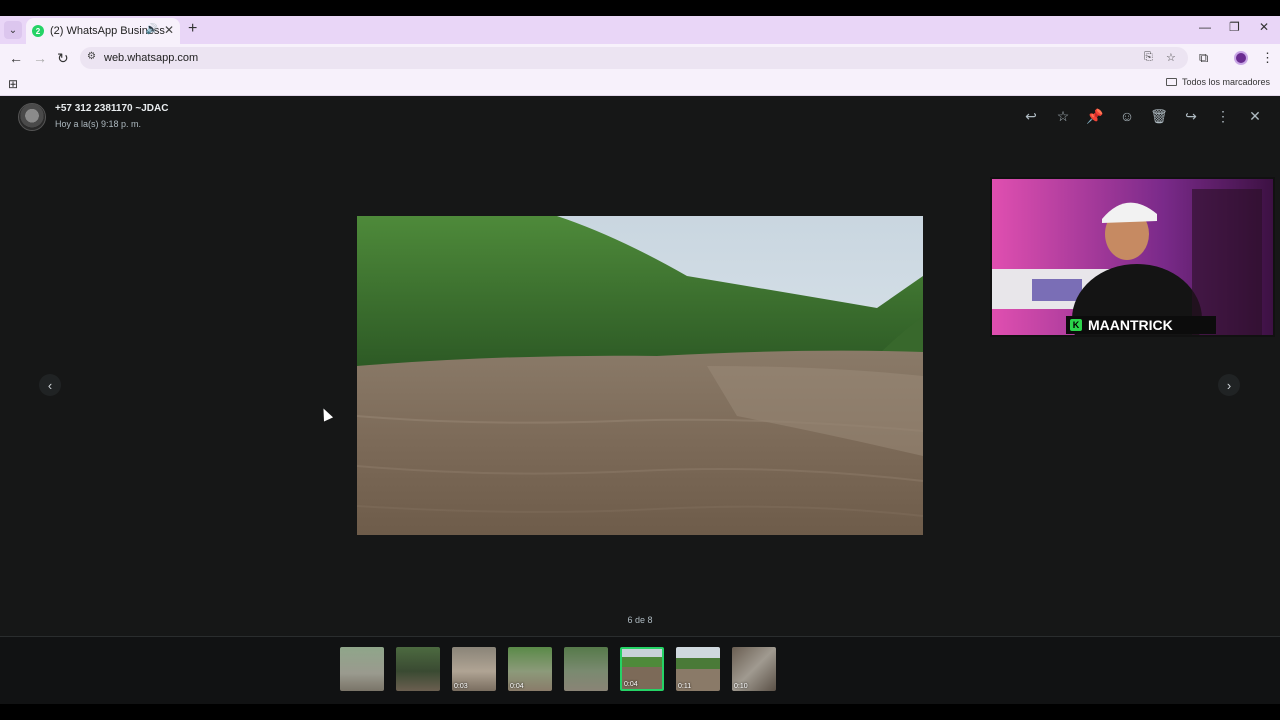  What do you see at coordinates (1159, 116) in the screenshot?
I see `delete-icon: 🗑` at bounding box center [1159, 116].